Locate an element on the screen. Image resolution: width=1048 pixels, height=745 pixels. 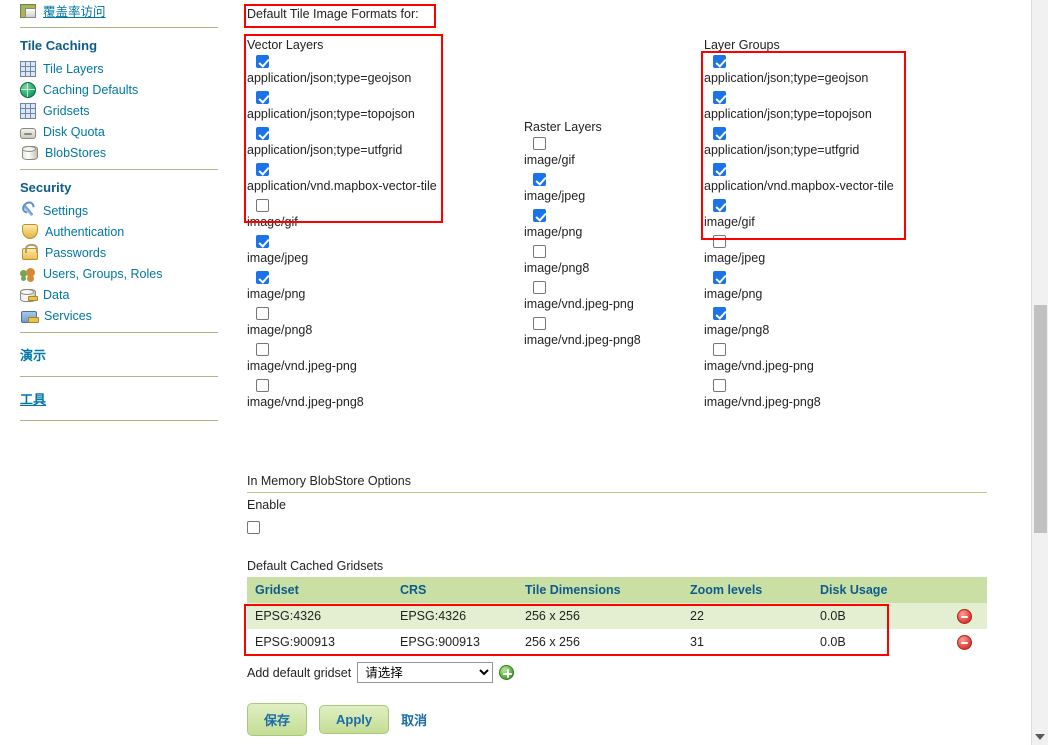
vector-format-checkbox-vnd-jpeg-png is located at coordinates (262, 349).